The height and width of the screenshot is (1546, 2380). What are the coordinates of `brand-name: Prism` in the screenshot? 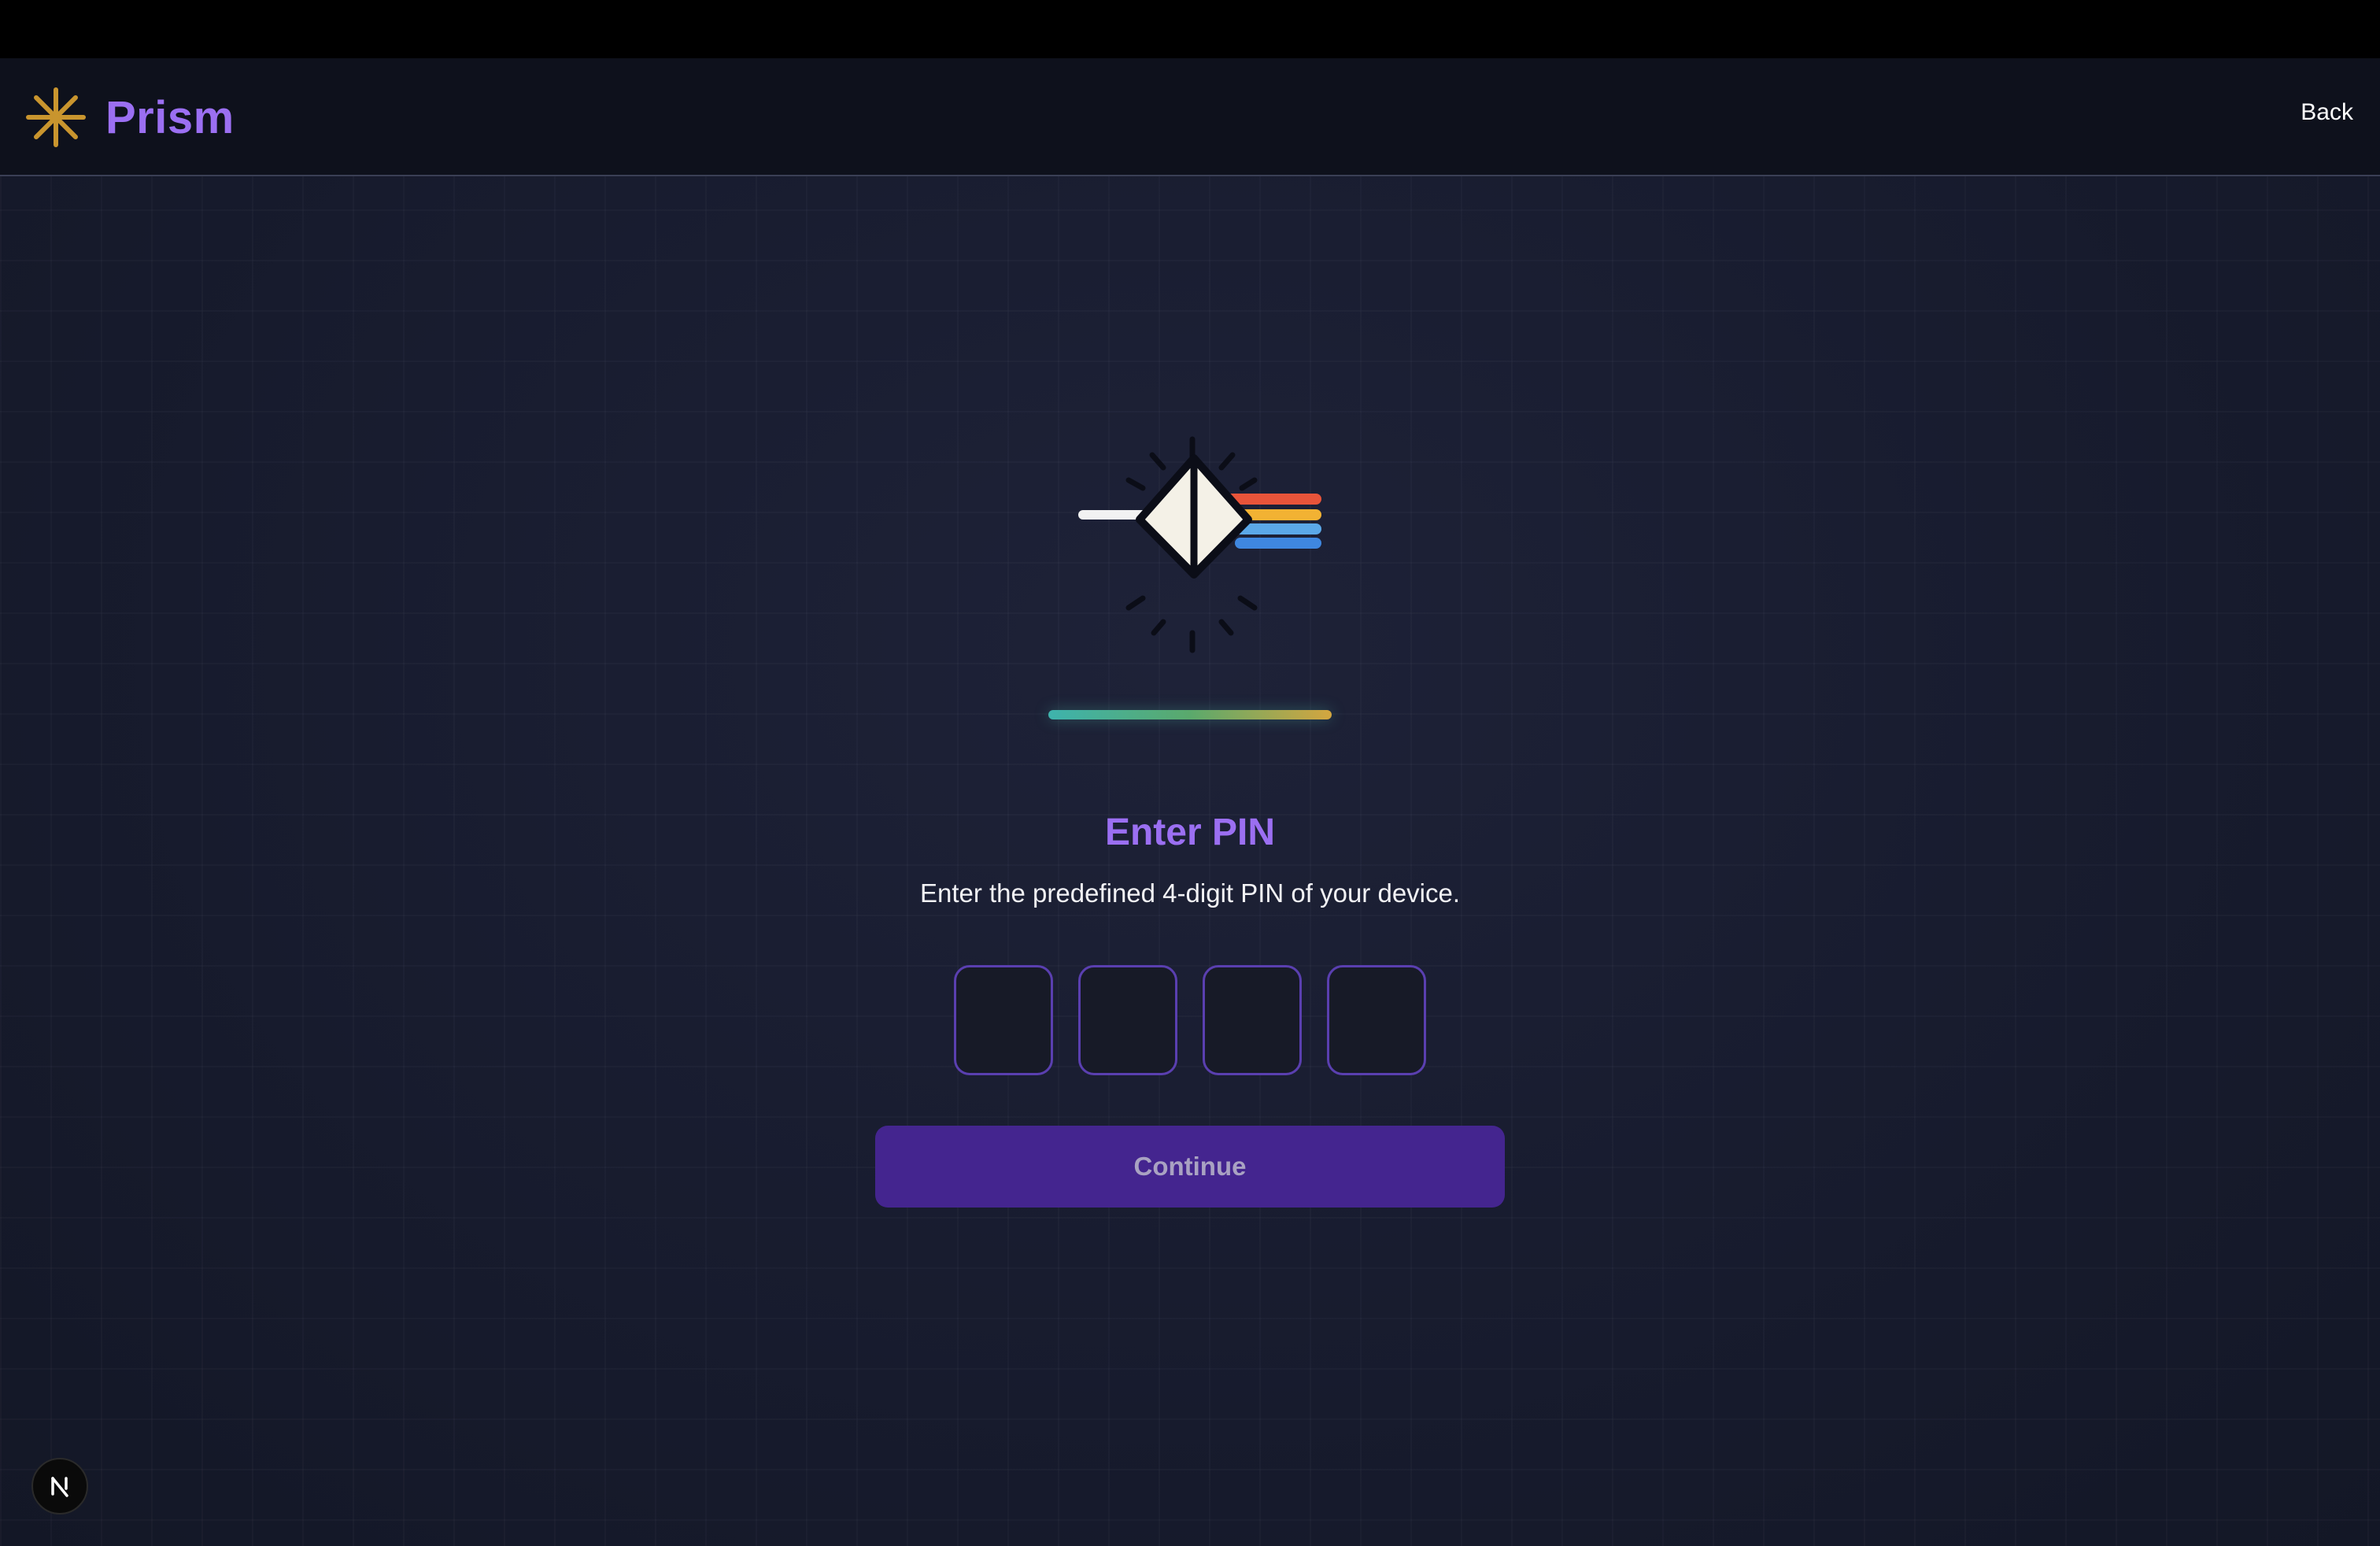 It's located at (170, 117).